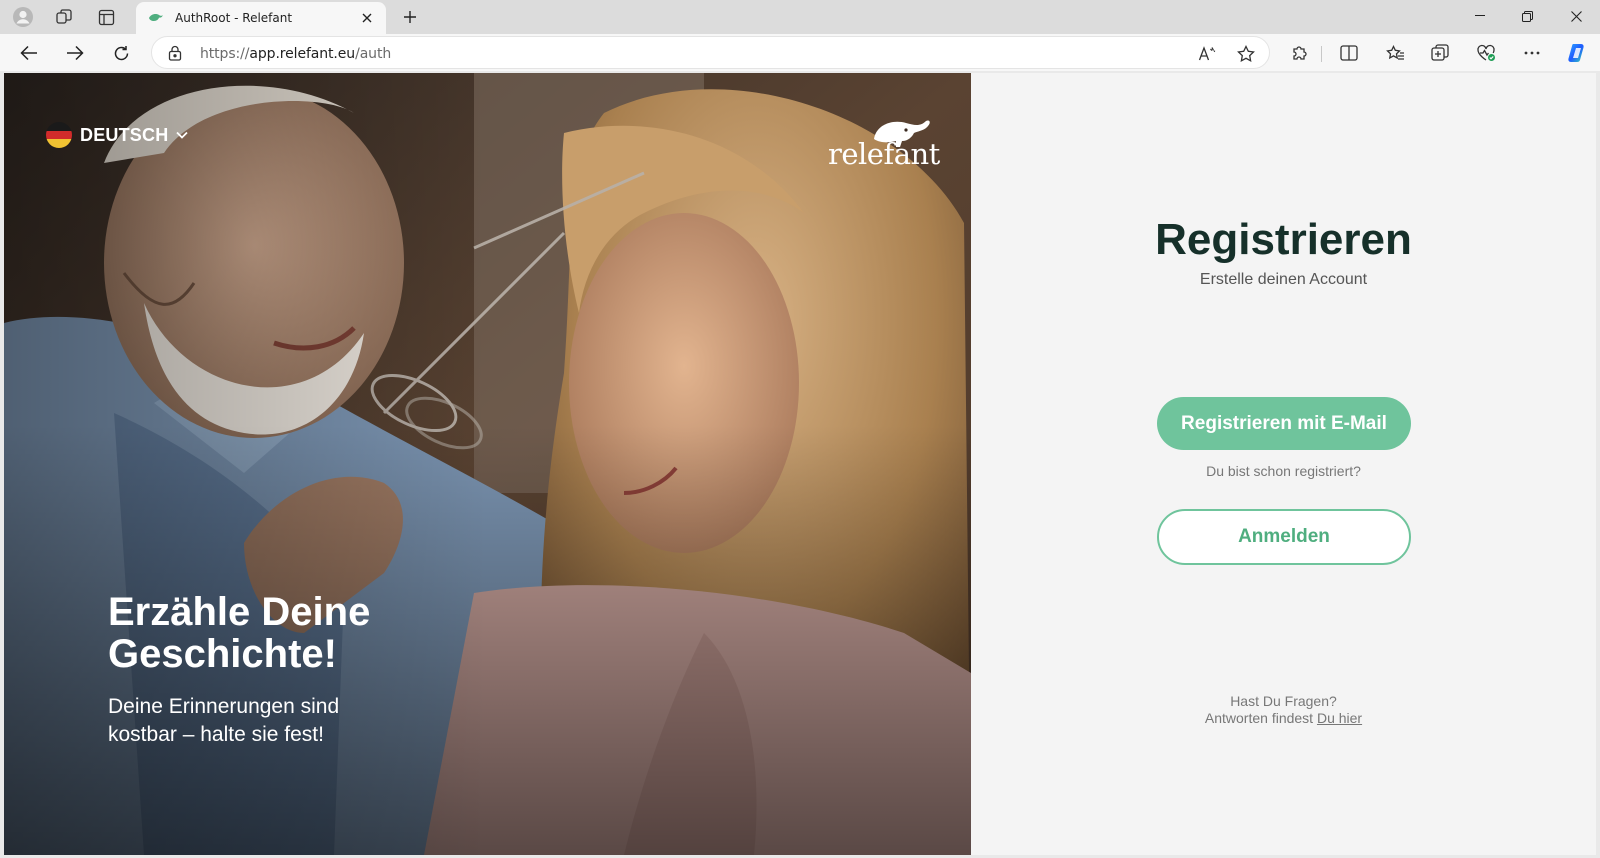 This screenshot has height=858, width=1600. What do you see at coordinates (1283, 239) in the screenshot?
I see `page-title: Registrieren` at bounding box center [1283, 239].